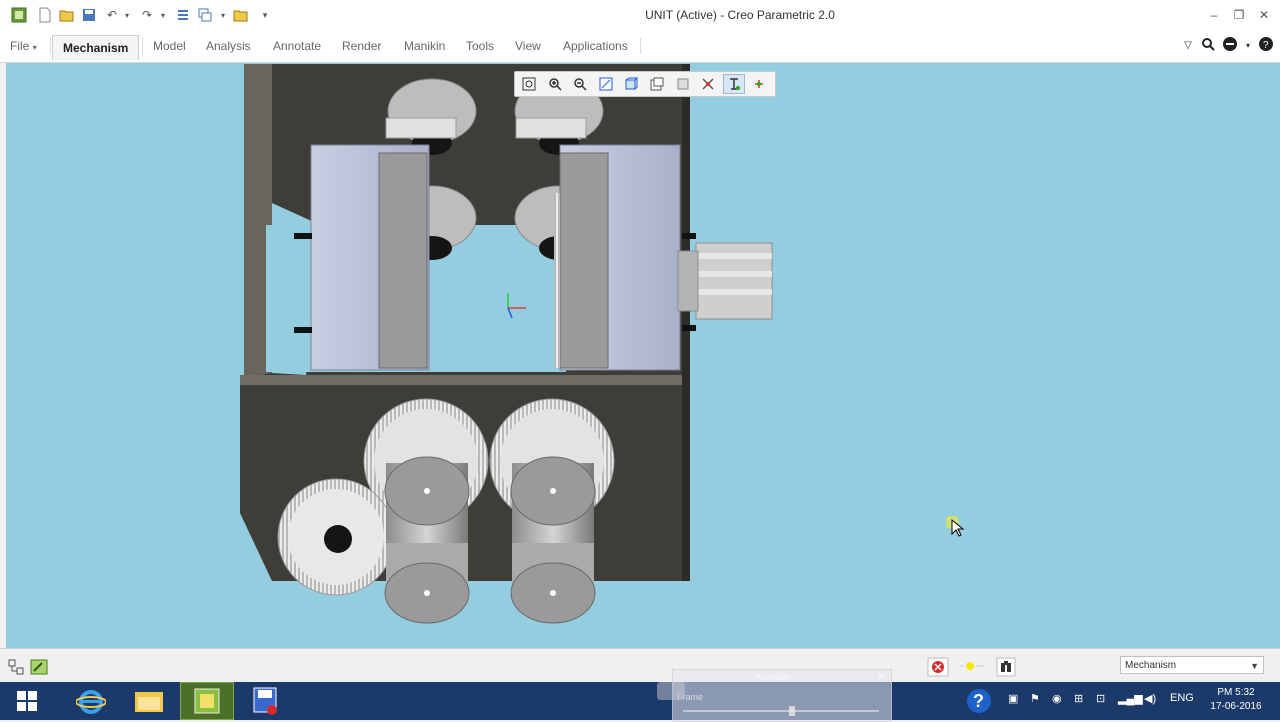  What do you see at coordinates (1236, 700) in the screenshot?
I see `clock: PM 5:32 17-06-2016` at bounding box center [1236, 700].